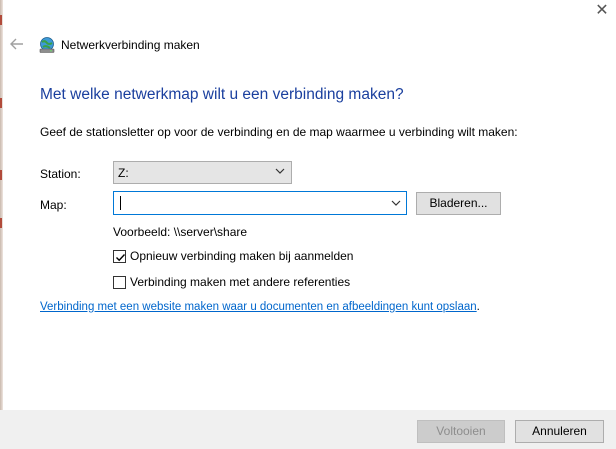 Image resolution: width=616 pixels, height=449 pixels. What do you see at coordinates (119, 282) in the screenshot?
I see `other-credentials-checkbox` at bounding box center [119, 282].